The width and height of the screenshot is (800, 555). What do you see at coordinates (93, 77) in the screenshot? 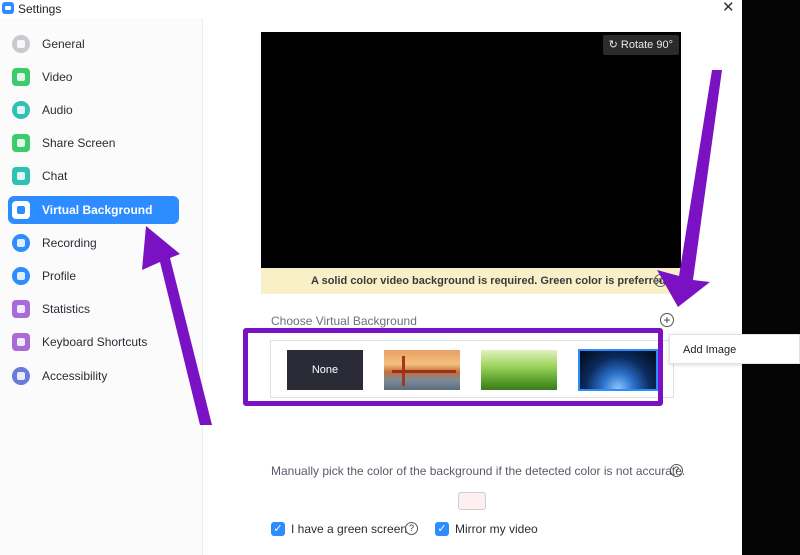
I see `sidebar-item-video: Video` at bounding box center [93, 77].